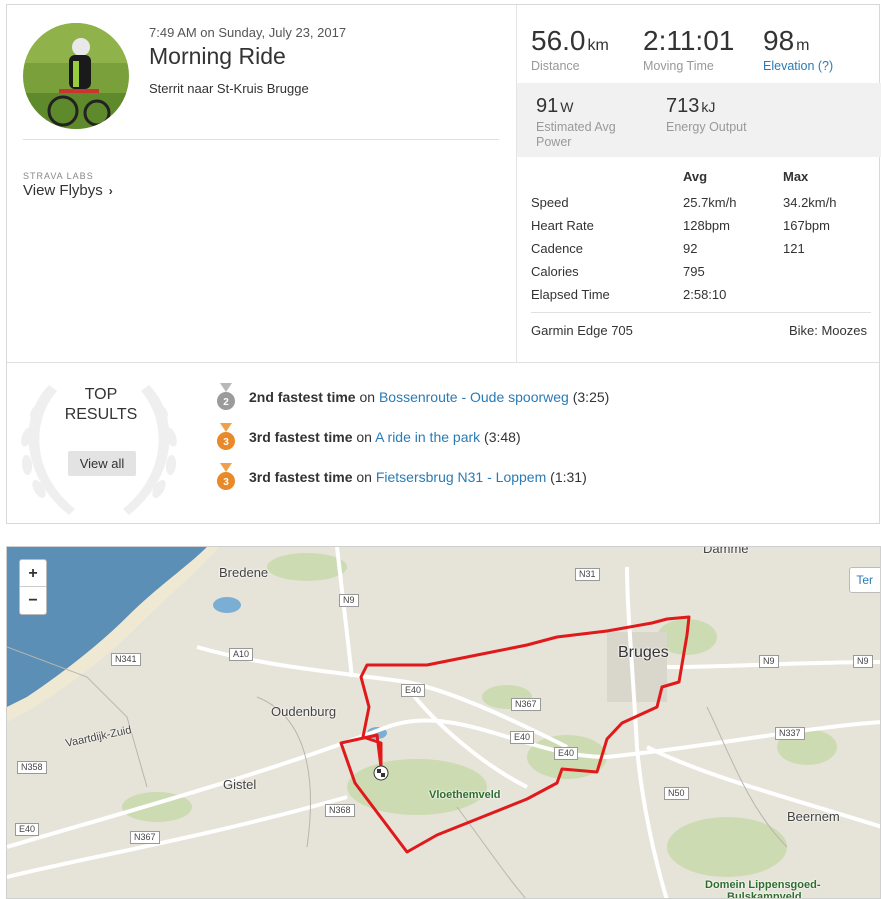  I want to click on max-header: Max, so click(796, 176).